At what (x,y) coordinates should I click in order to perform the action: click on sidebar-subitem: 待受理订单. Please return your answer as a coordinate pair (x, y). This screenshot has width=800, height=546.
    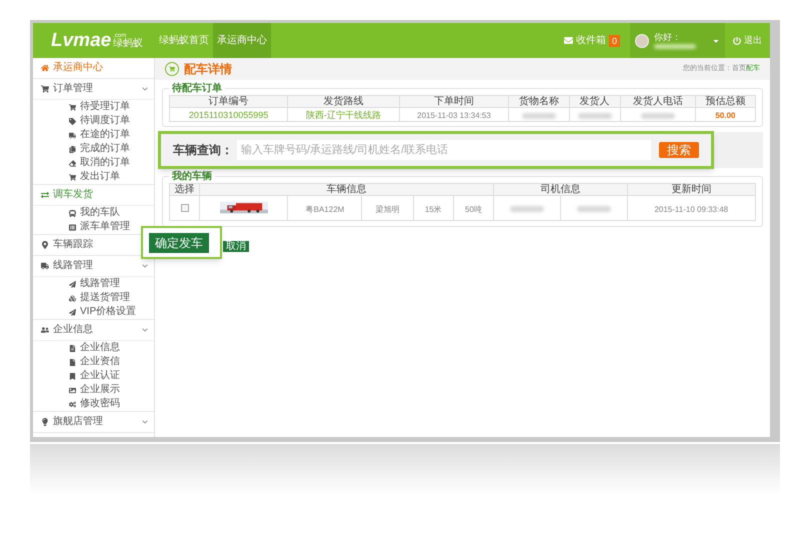
    Looking at the image, I should click on (93, 107).